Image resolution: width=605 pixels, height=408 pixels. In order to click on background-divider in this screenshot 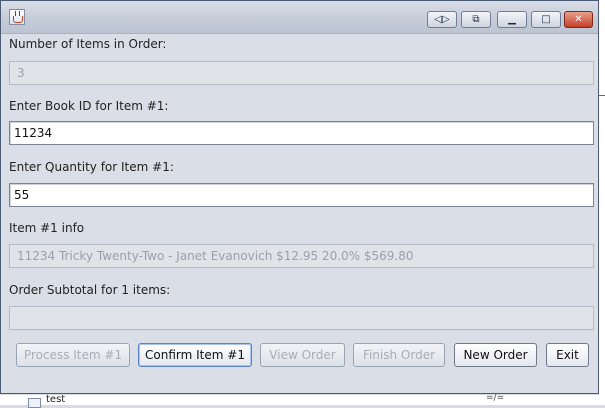, I will do `click(602, 95)`.